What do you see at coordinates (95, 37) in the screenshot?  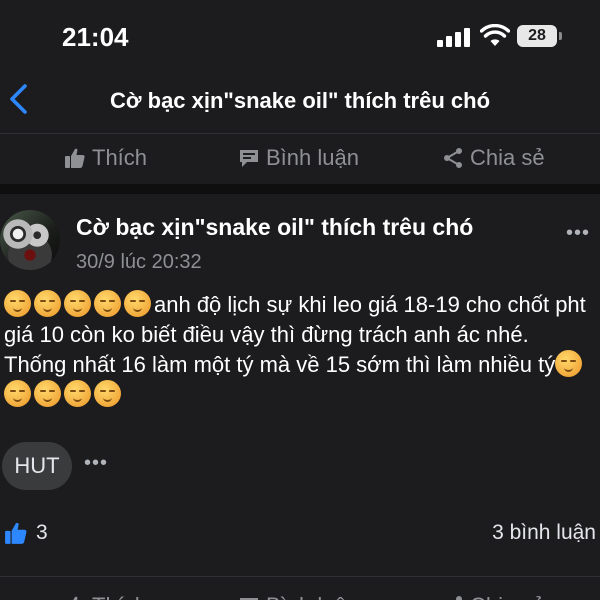 I see `status-time: 21:04` at bounding box center [95, 37].